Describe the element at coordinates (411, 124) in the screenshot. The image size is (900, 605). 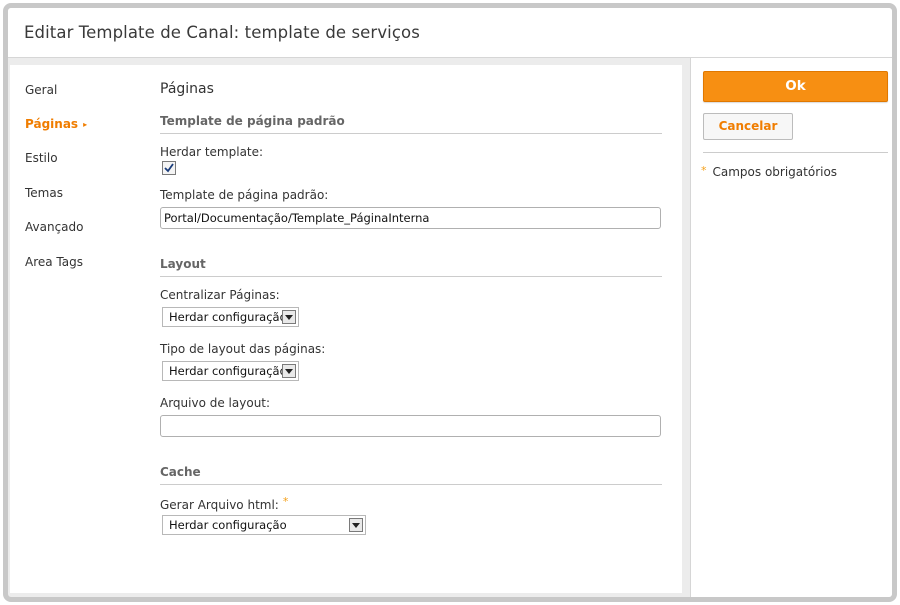
I see `group-title-template: Template de página padrão` at that location.